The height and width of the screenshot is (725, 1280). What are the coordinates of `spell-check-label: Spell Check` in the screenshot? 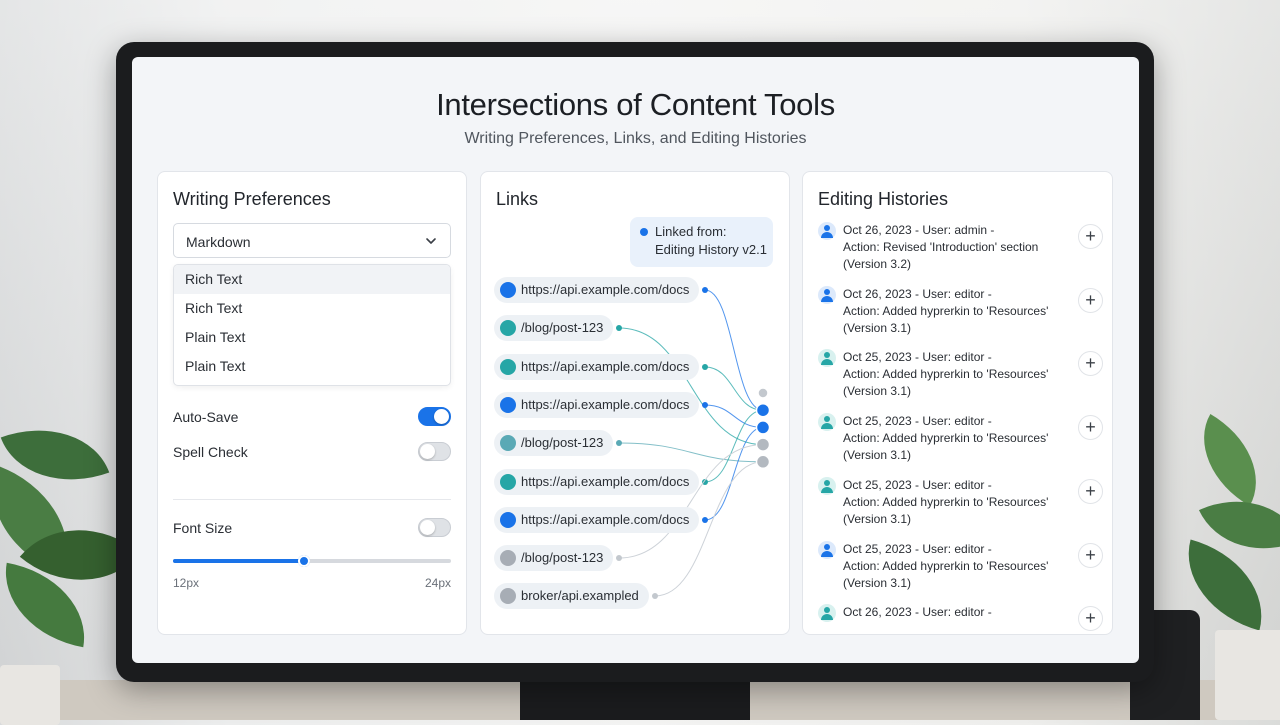 It's located at (210, 452).